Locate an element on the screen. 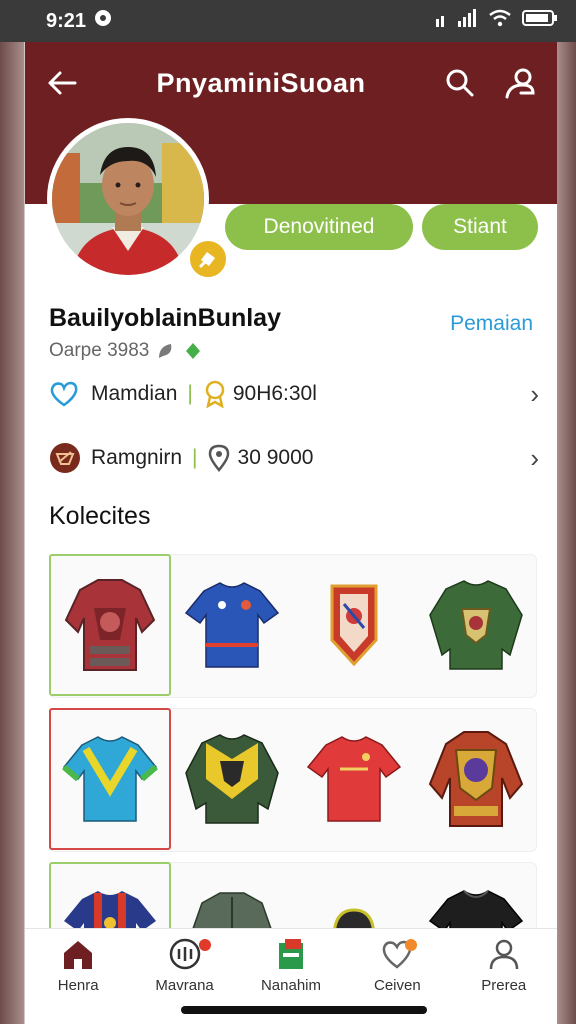 The image size is (576, 1024). profile-subtitle: Oarpe 3983 is located at coordinates (125, 351).